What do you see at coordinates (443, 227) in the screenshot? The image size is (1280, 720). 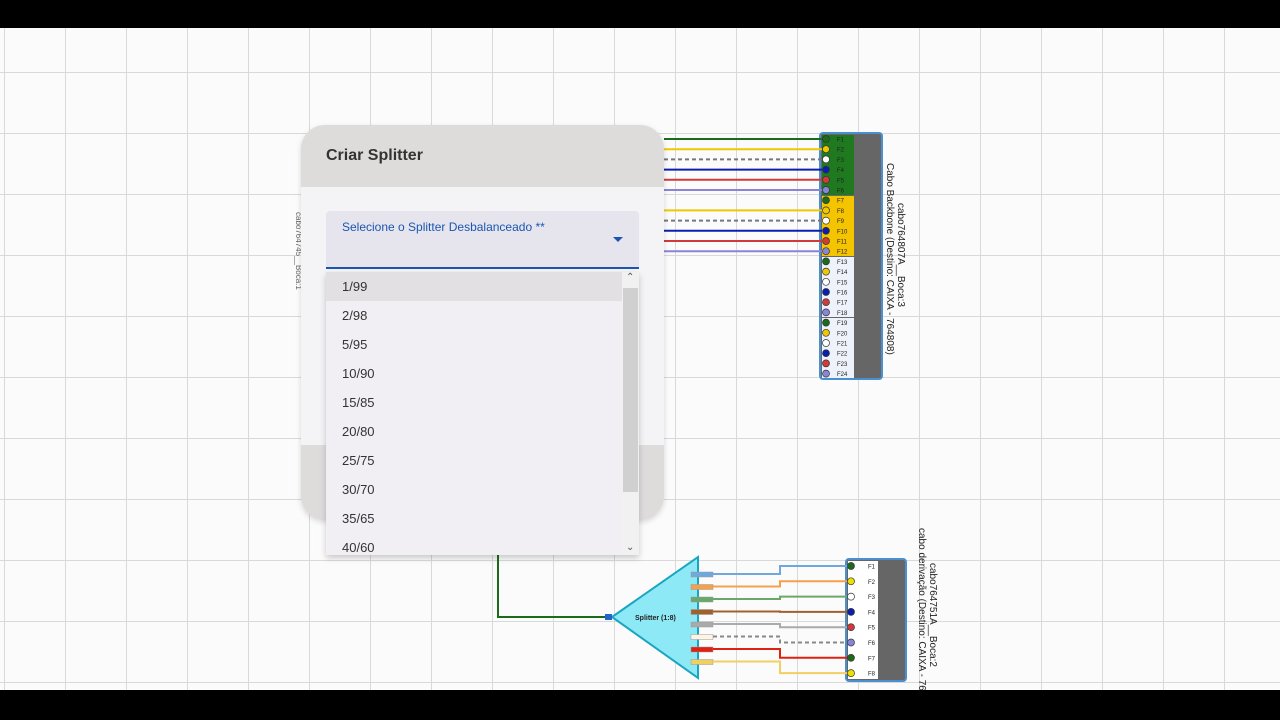 I see `select-label: Selecione o Splitter Desbalanceado **` at bounding box center [443, 227].